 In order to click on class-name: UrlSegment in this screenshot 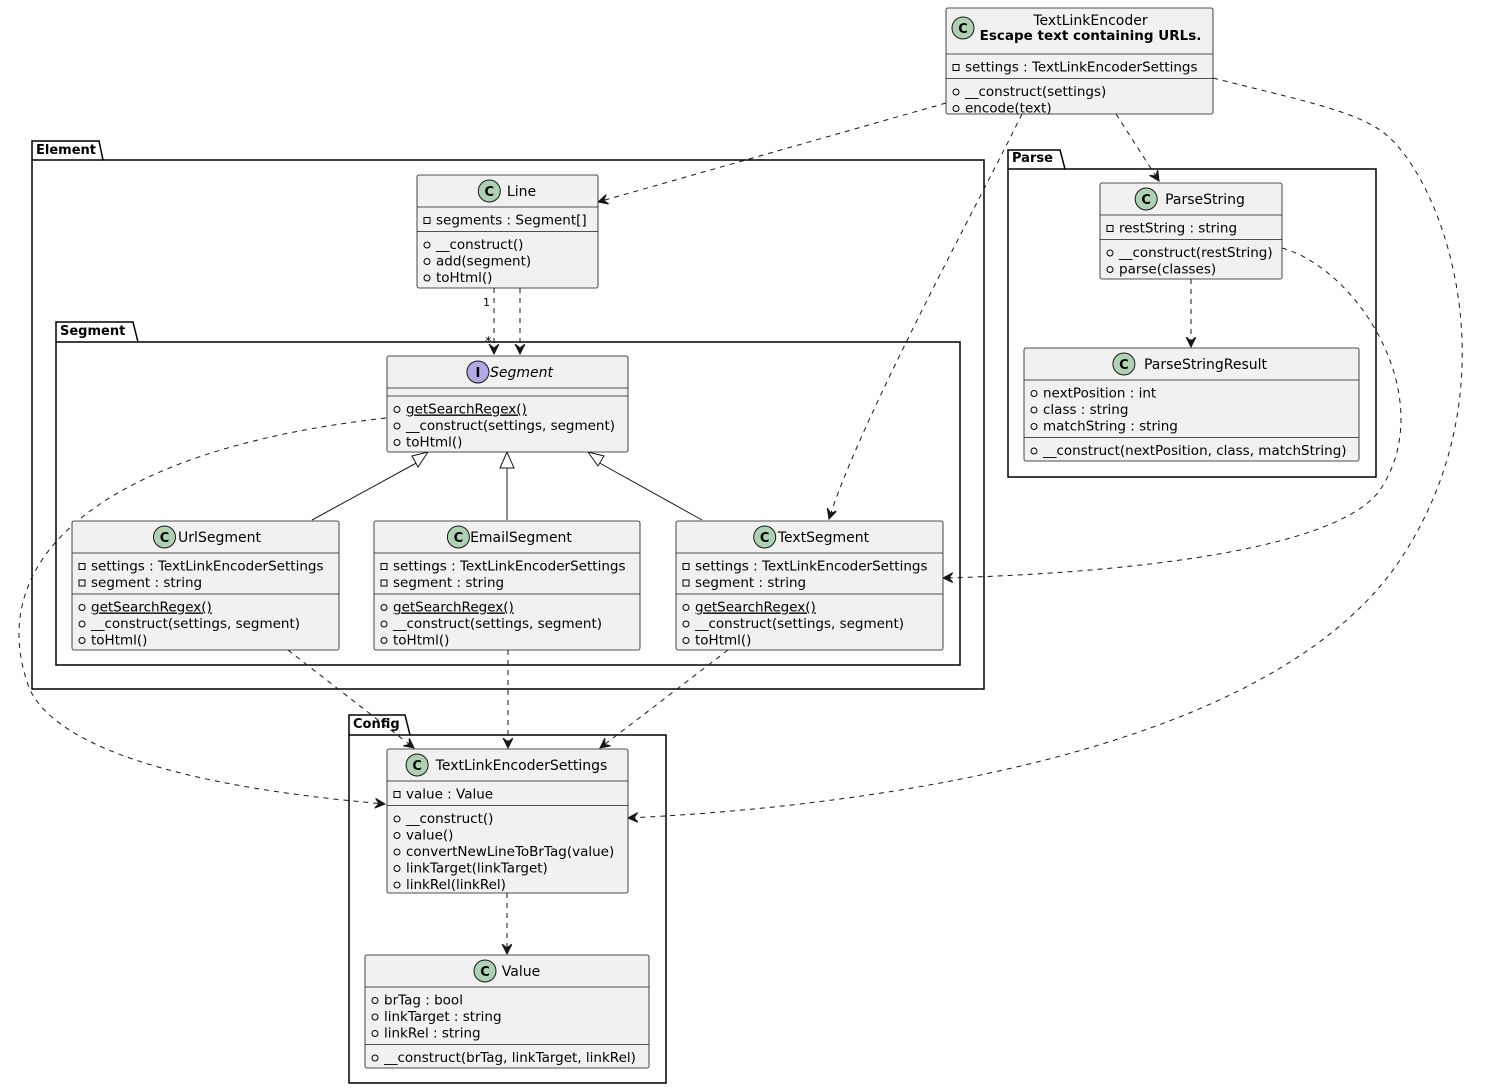, I will do `click(219, 538)`.